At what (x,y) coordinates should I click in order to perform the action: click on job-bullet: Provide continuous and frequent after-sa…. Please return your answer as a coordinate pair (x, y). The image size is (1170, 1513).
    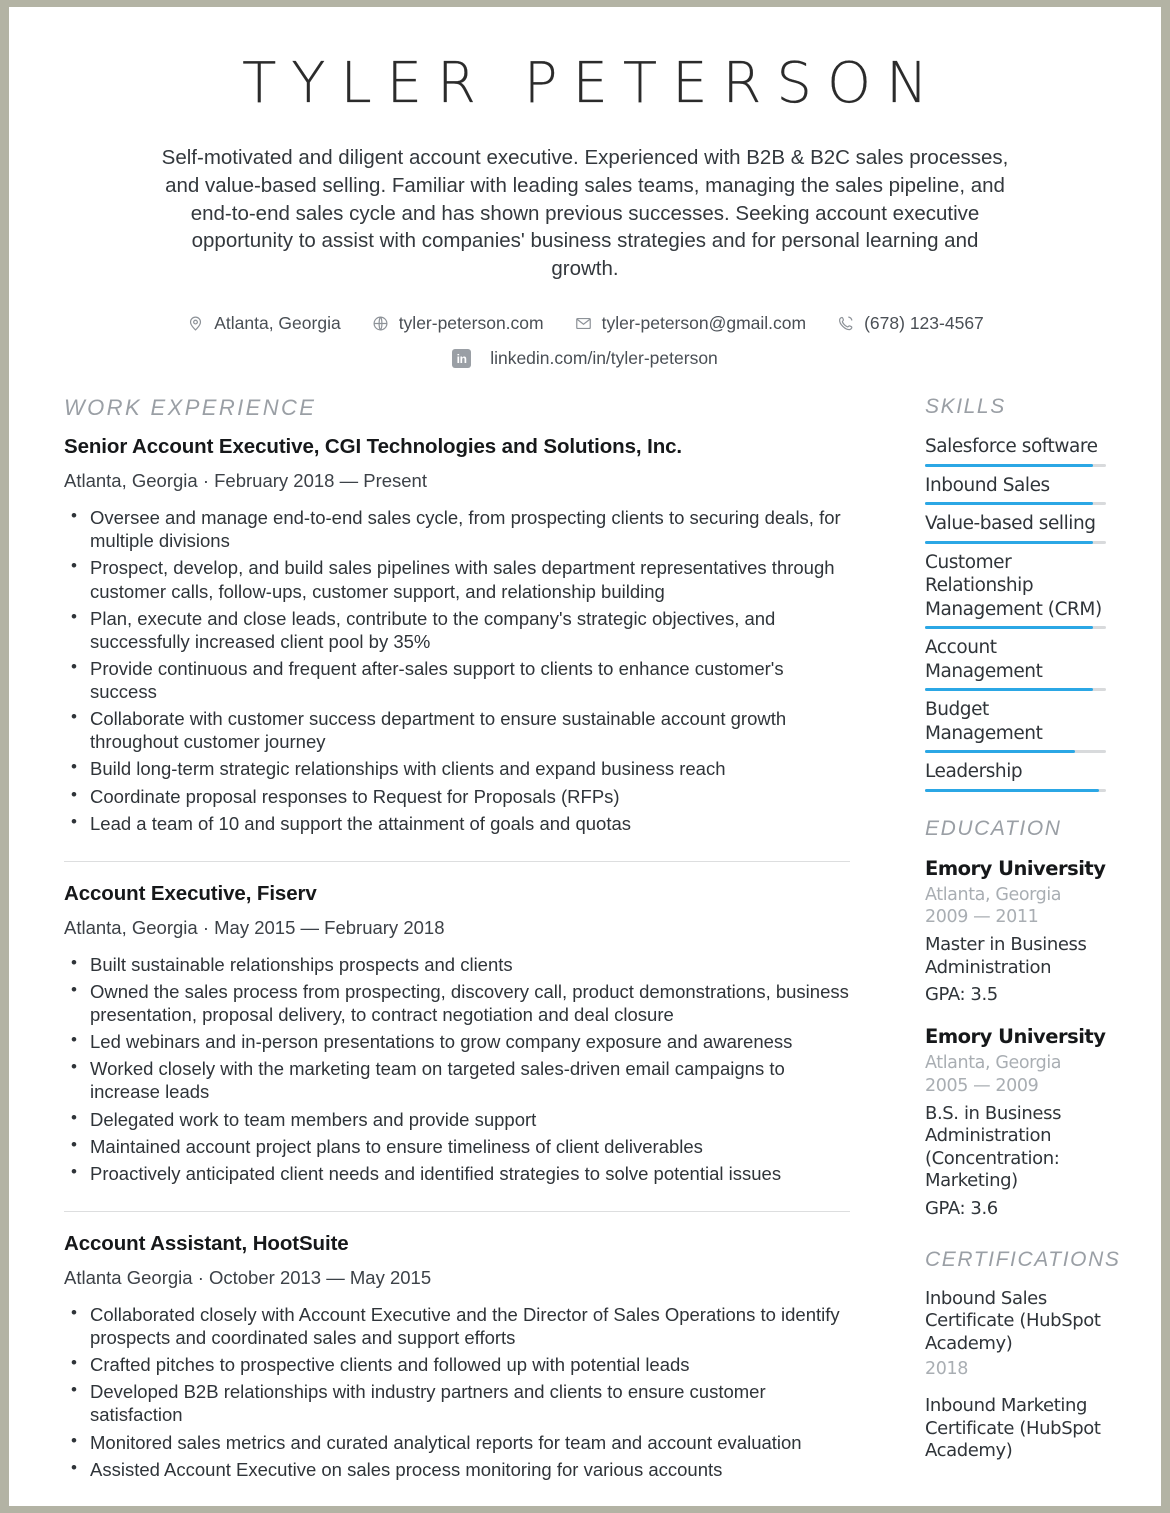
    Looking at the image, I should click on (460, 679).